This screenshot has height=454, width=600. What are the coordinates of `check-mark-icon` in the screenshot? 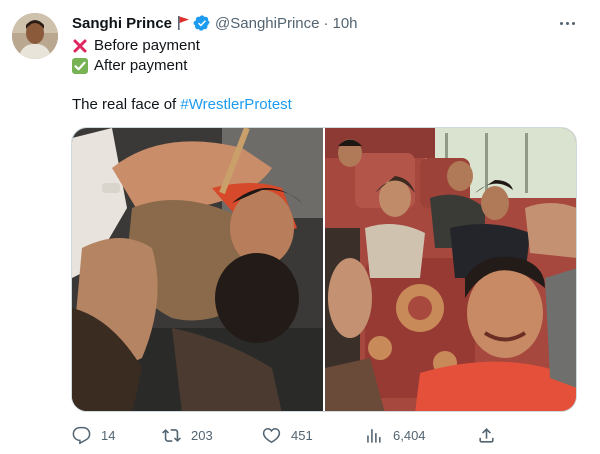 It's located at (80, 66).